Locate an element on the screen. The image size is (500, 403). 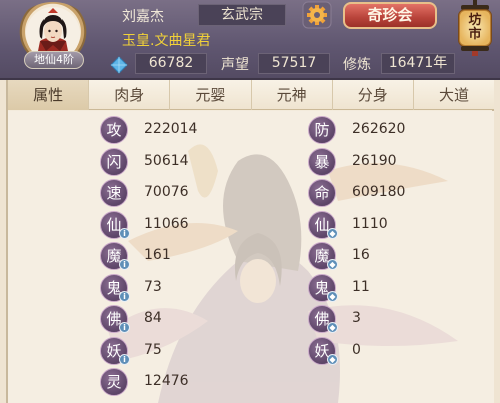
cultivation-value: 16471年 is located at coordinates (418, 63).